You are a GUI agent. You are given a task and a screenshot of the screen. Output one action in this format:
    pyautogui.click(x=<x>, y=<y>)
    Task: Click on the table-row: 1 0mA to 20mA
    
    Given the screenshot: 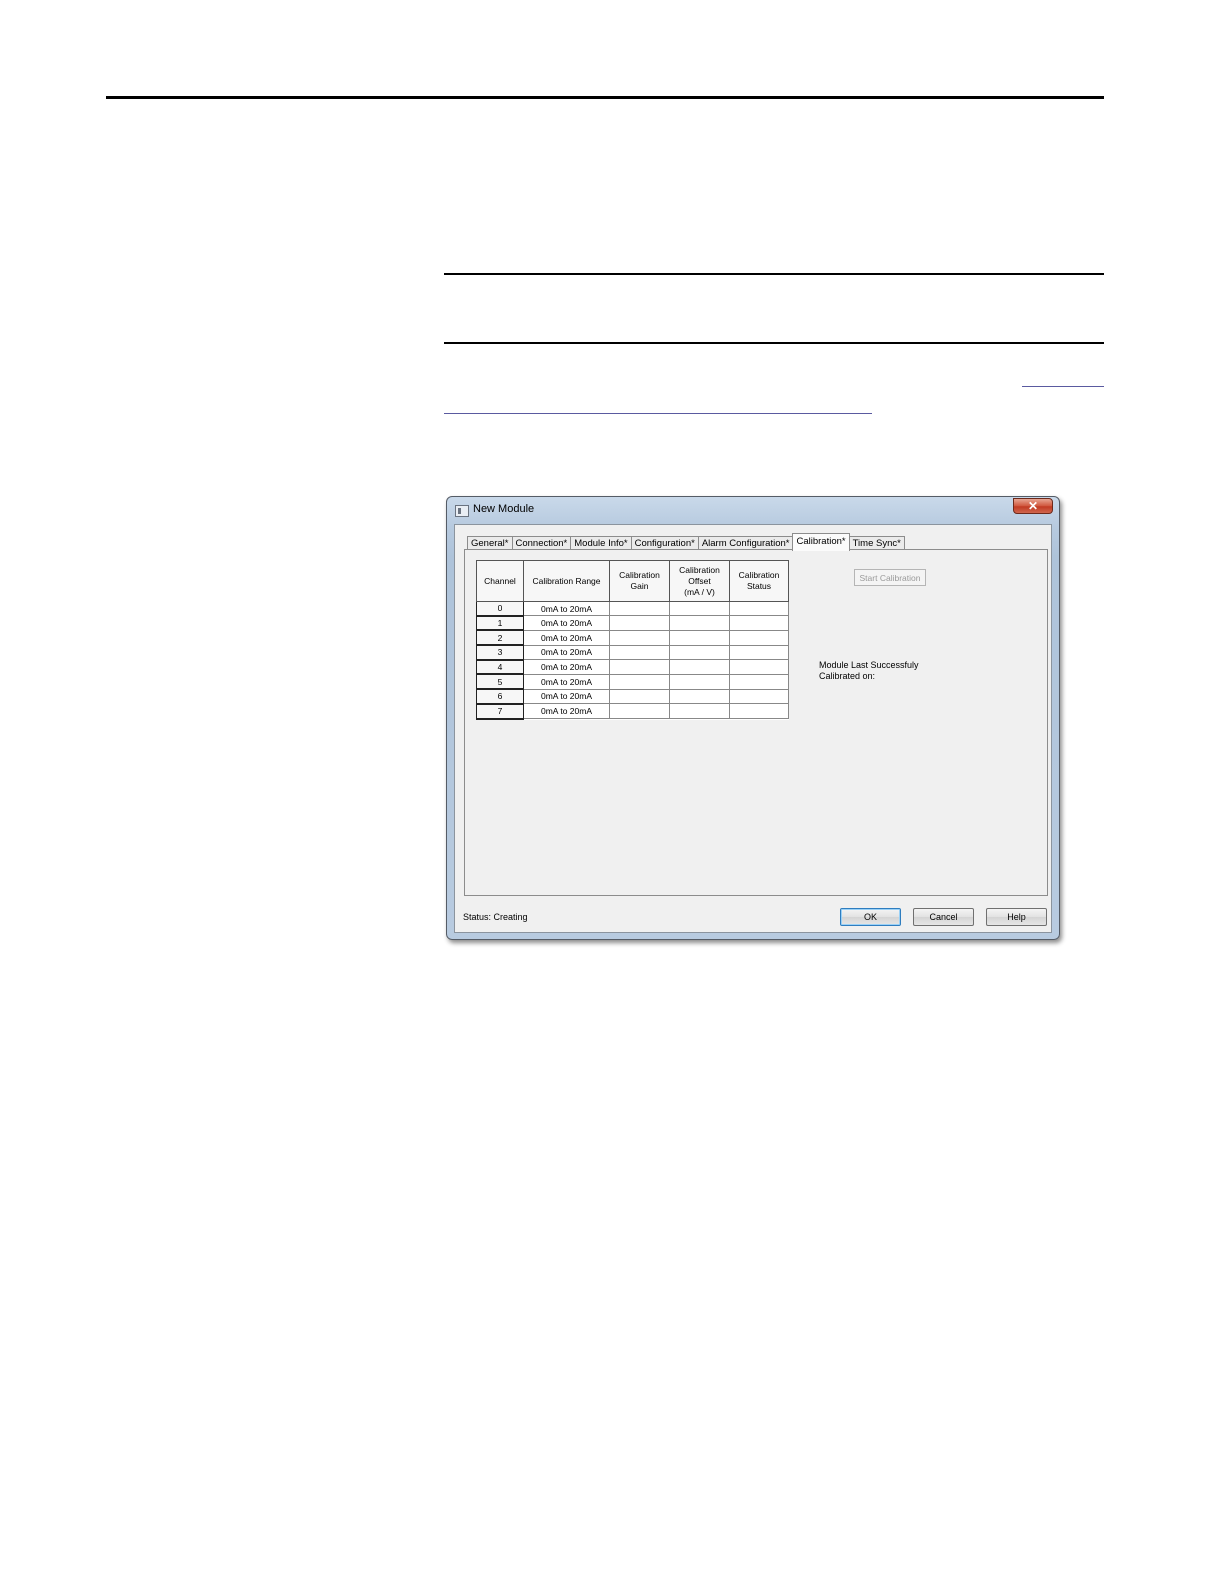 What is the action you would take?
    pyautogui.click(x=632, y=623)
    